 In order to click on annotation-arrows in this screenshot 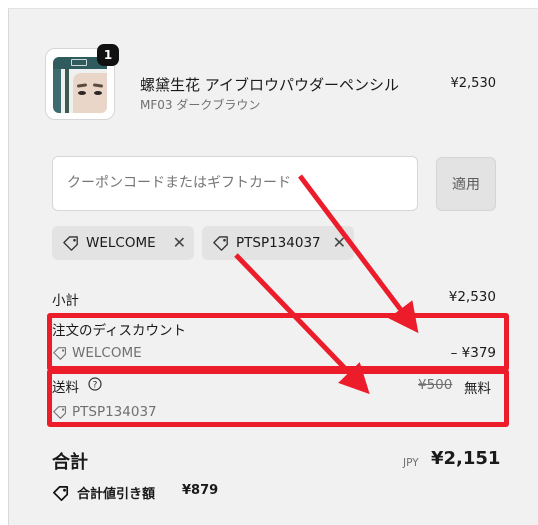, I will do `click(326, 284)`.